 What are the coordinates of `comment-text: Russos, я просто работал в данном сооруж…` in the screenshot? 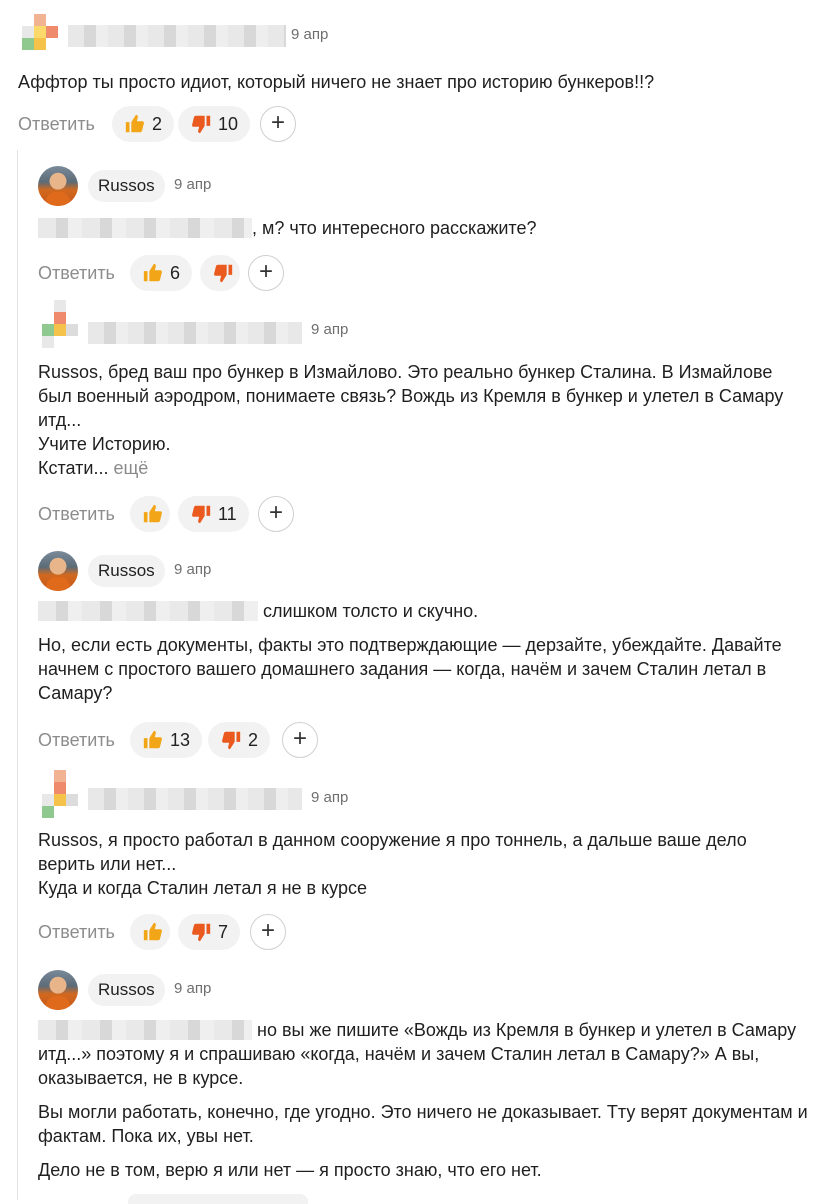 It's located at (392, 852).